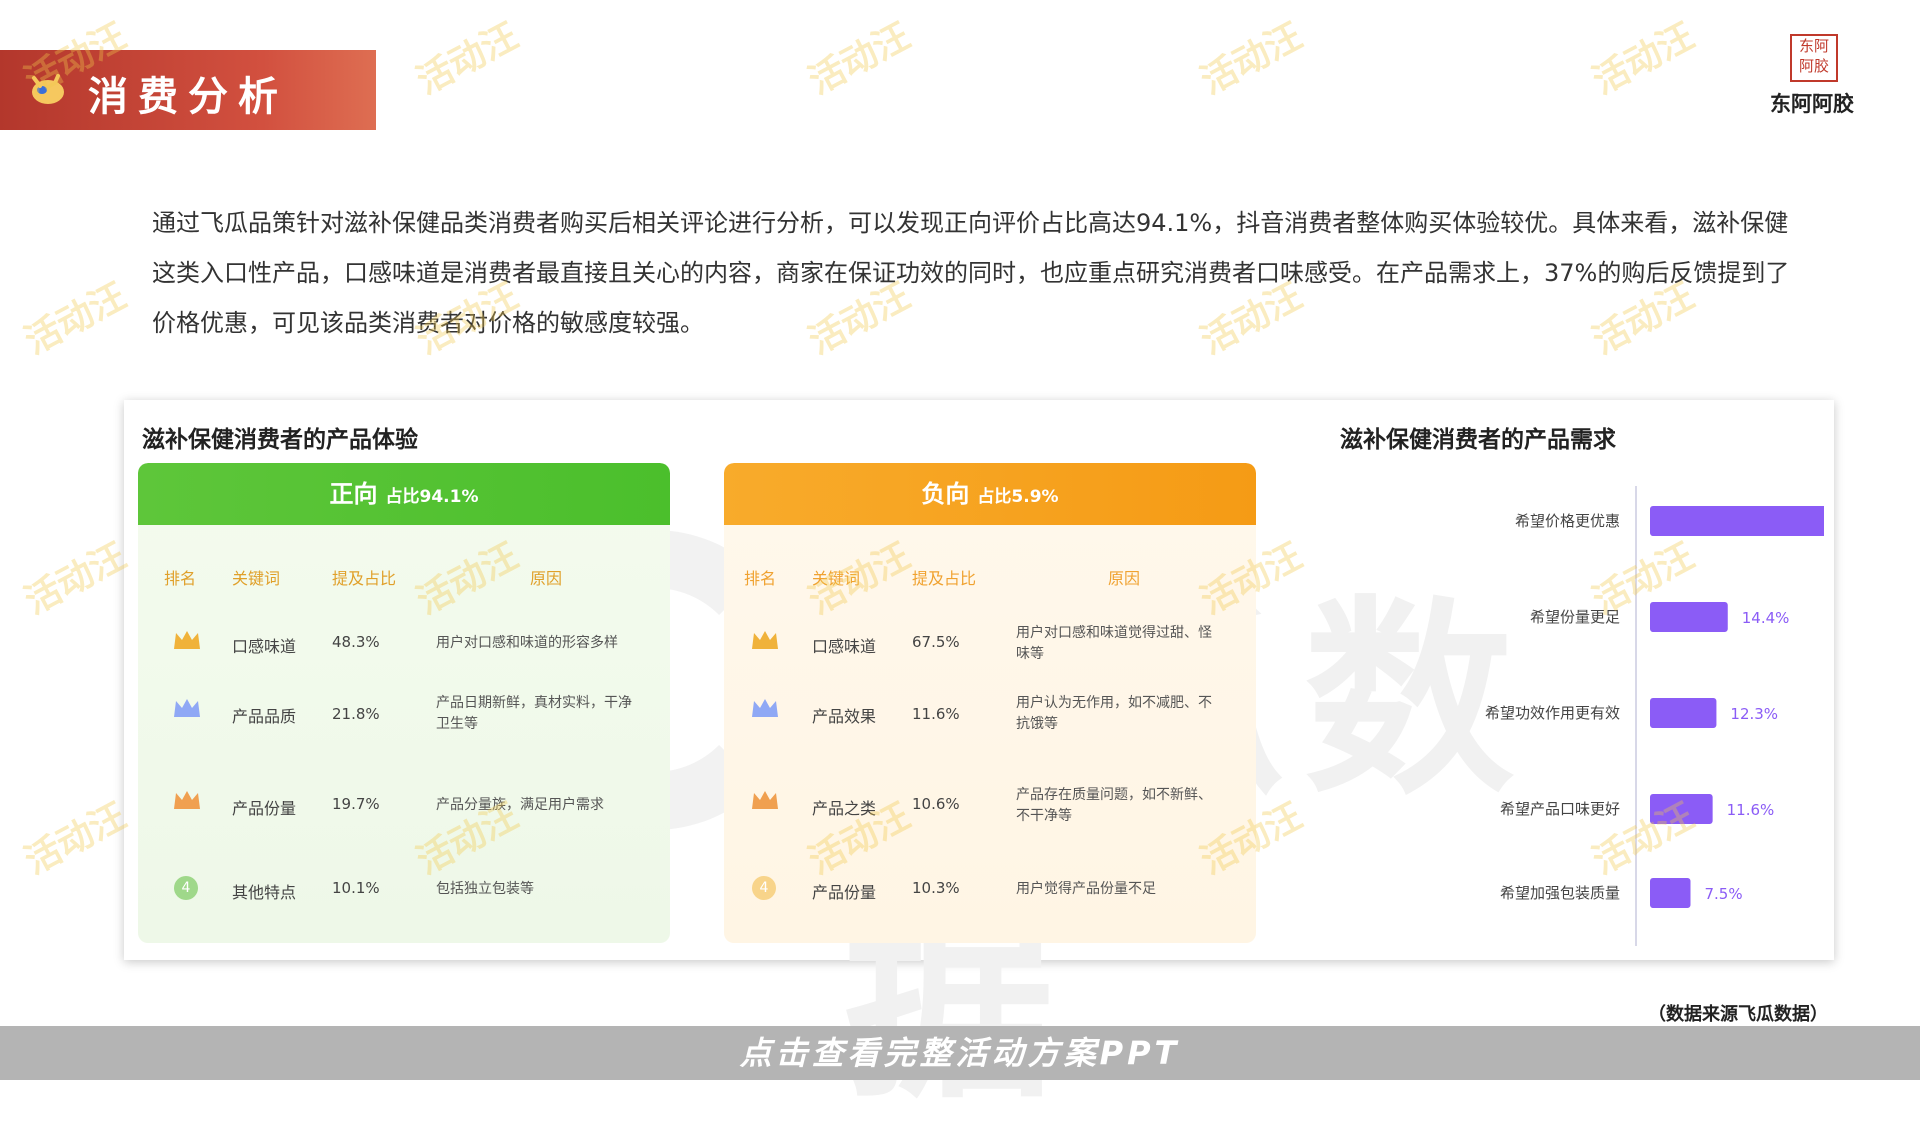  I want to click on reason: 用户认为无作用，如不减肥、不抗饿等, so click(1114, 713).